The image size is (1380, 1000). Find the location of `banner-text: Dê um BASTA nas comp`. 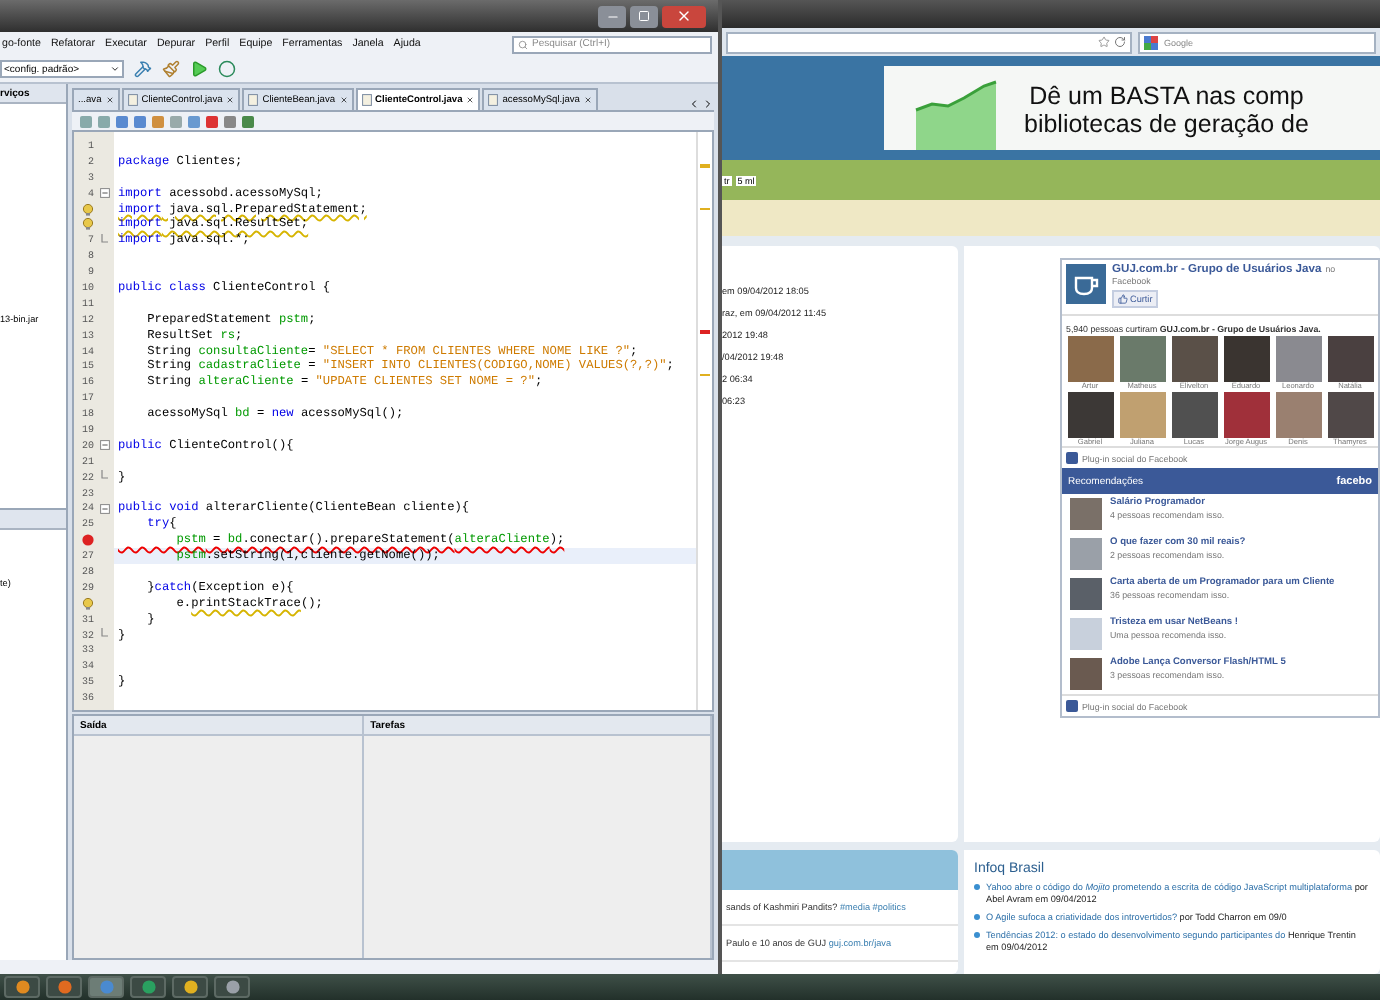

banner-text: Dê um BASTA nas comp is located at coordinates (1166, 96).